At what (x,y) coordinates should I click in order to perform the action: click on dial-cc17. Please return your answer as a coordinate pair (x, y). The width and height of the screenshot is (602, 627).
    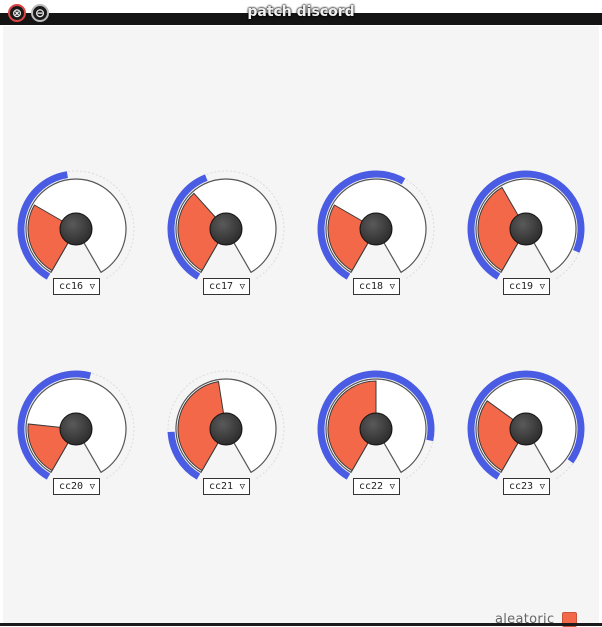
    Looking at the image, I should click on (226, 230).